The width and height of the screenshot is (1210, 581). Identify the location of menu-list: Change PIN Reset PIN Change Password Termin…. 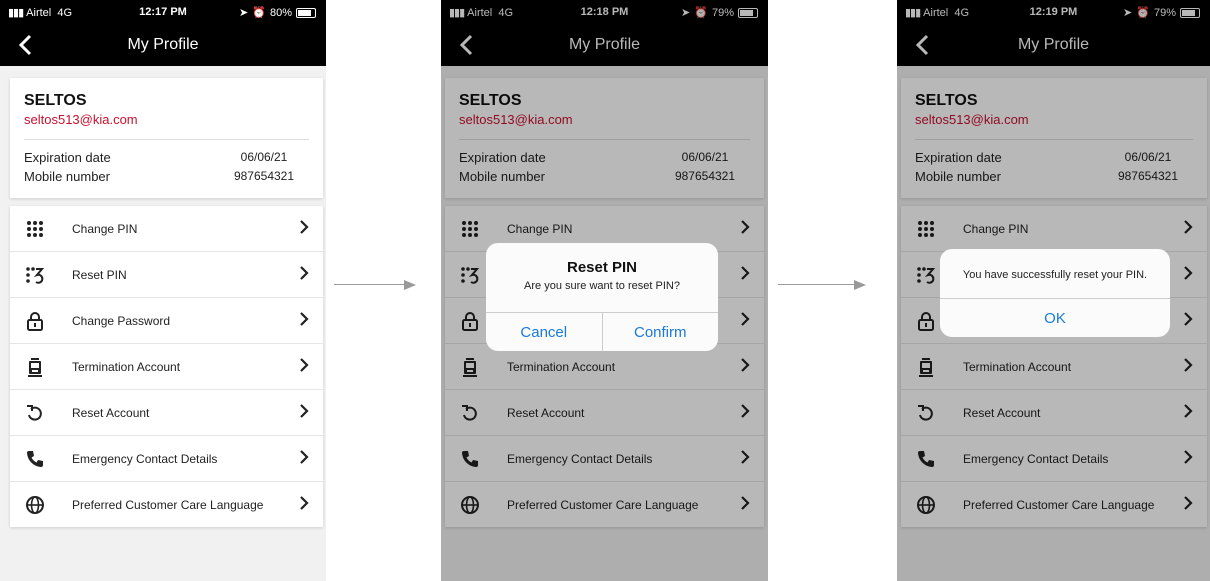
(166, 366).